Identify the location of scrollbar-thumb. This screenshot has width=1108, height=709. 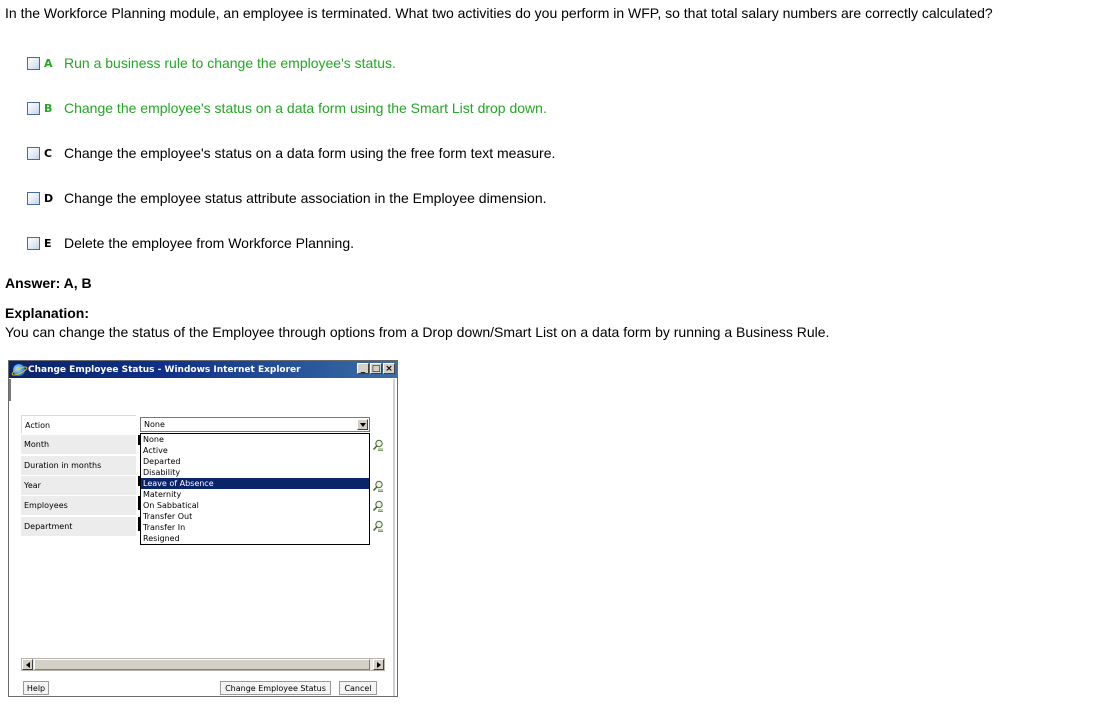
(202, 664).